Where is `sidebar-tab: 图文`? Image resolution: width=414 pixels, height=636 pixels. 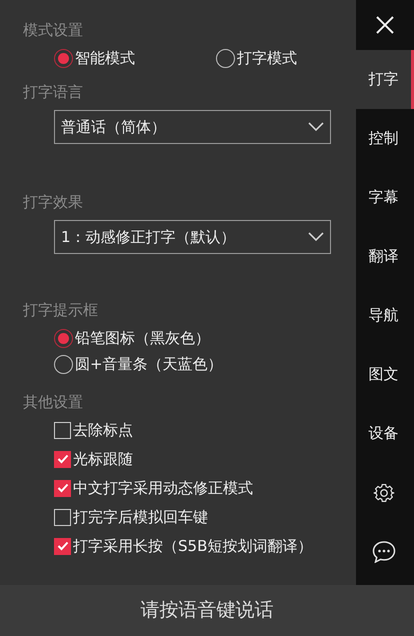 sidebar-tab: 图文 is located at coordinates (385, 374).